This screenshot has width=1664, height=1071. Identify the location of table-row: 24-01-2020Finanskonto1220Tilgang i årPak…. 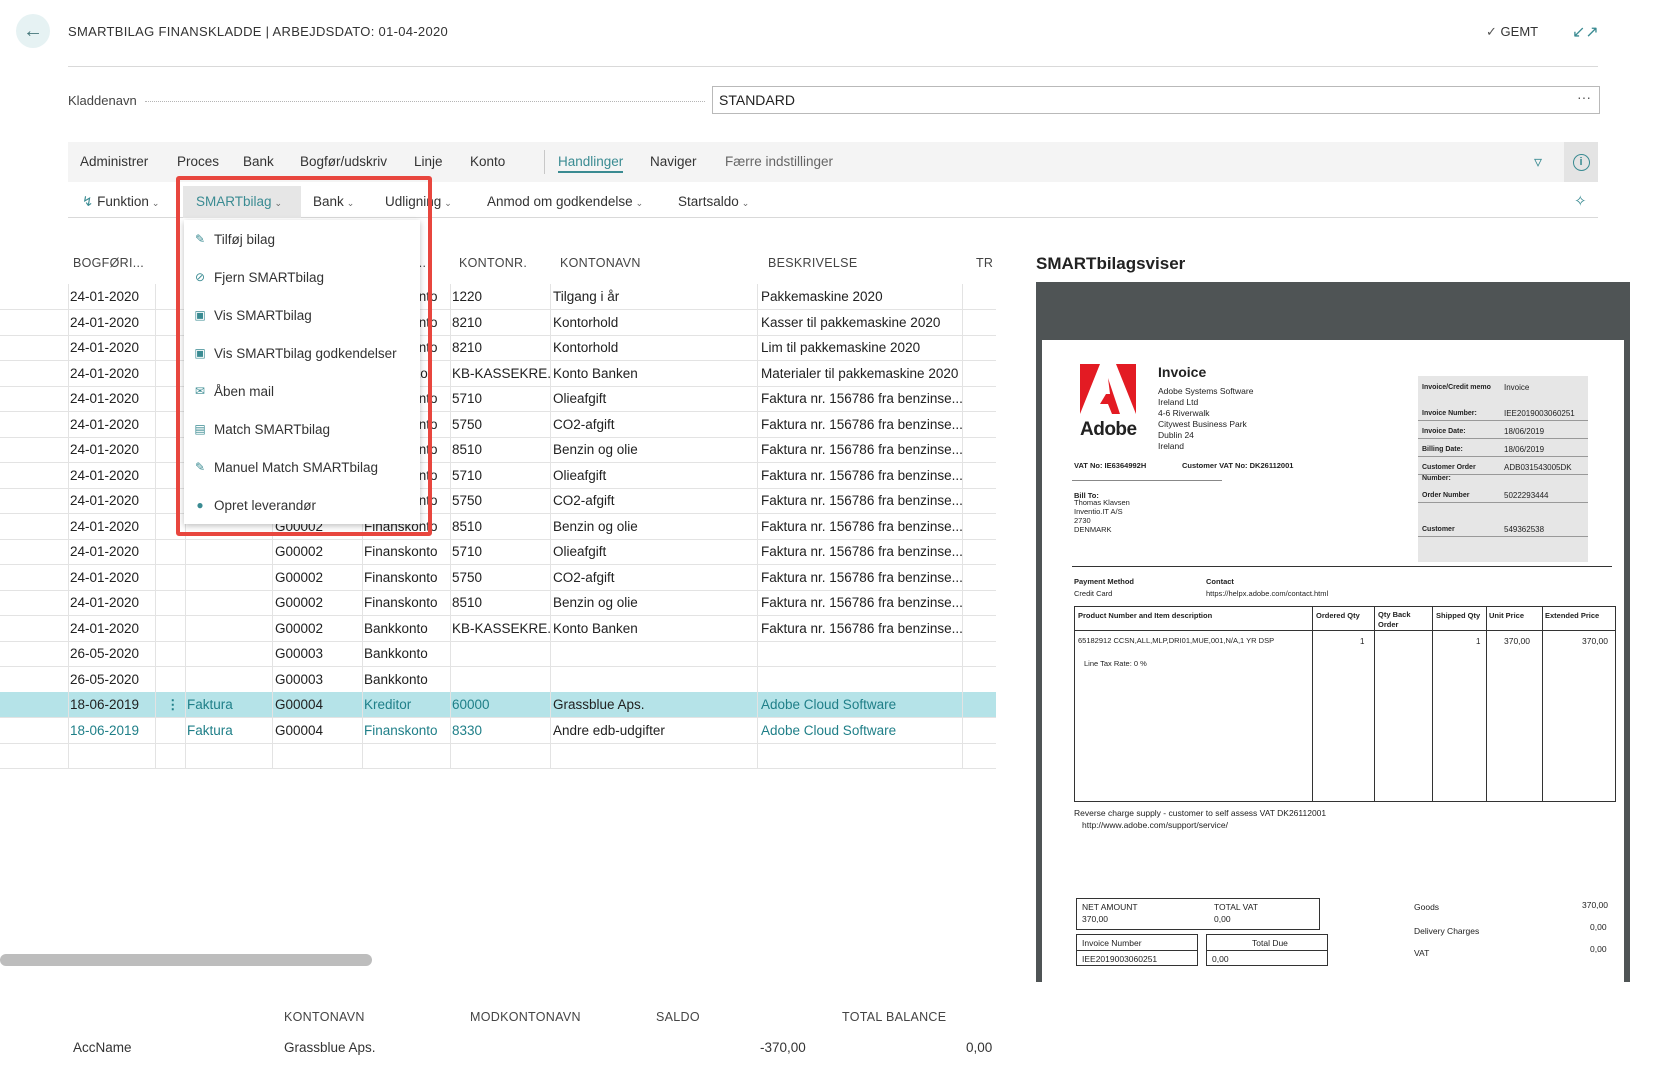
(498, 297).